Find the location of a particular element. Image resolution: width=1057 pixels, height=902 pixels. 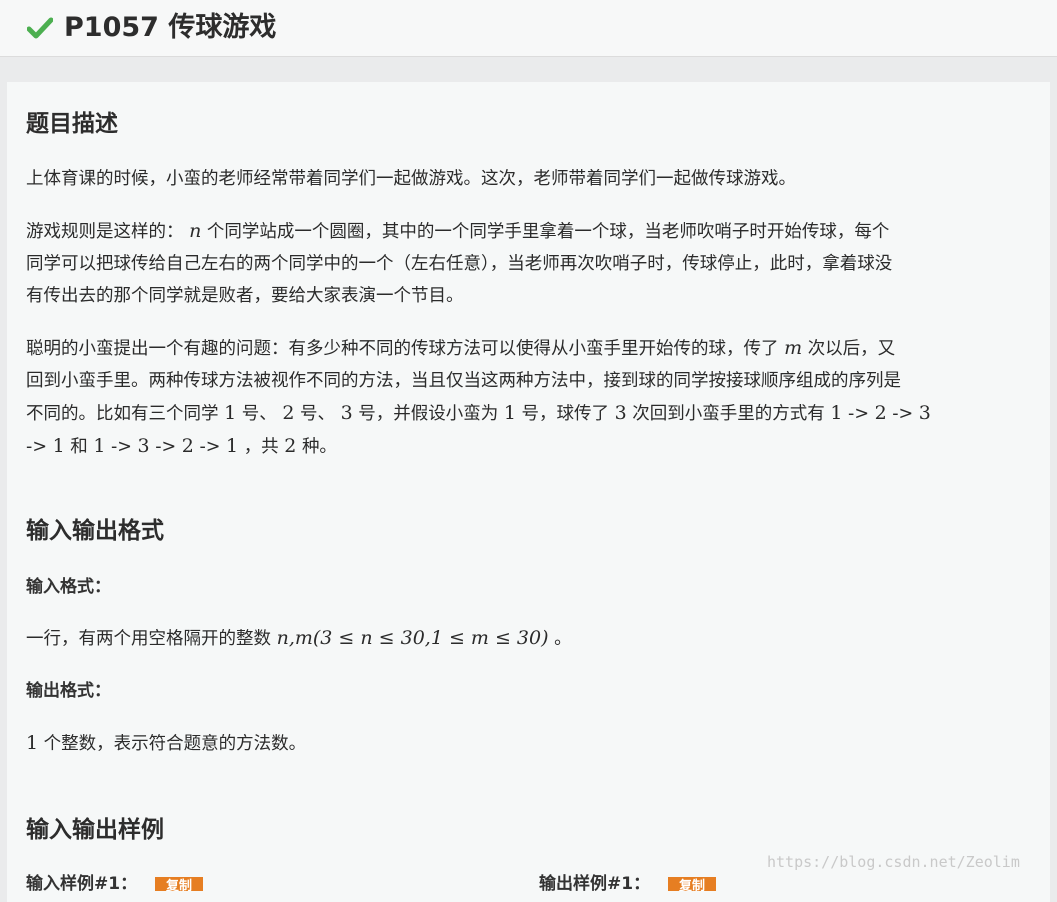

output-format-text: 1 个整数，表示符合题意的方法数。 is located at coordinates (166, 743).